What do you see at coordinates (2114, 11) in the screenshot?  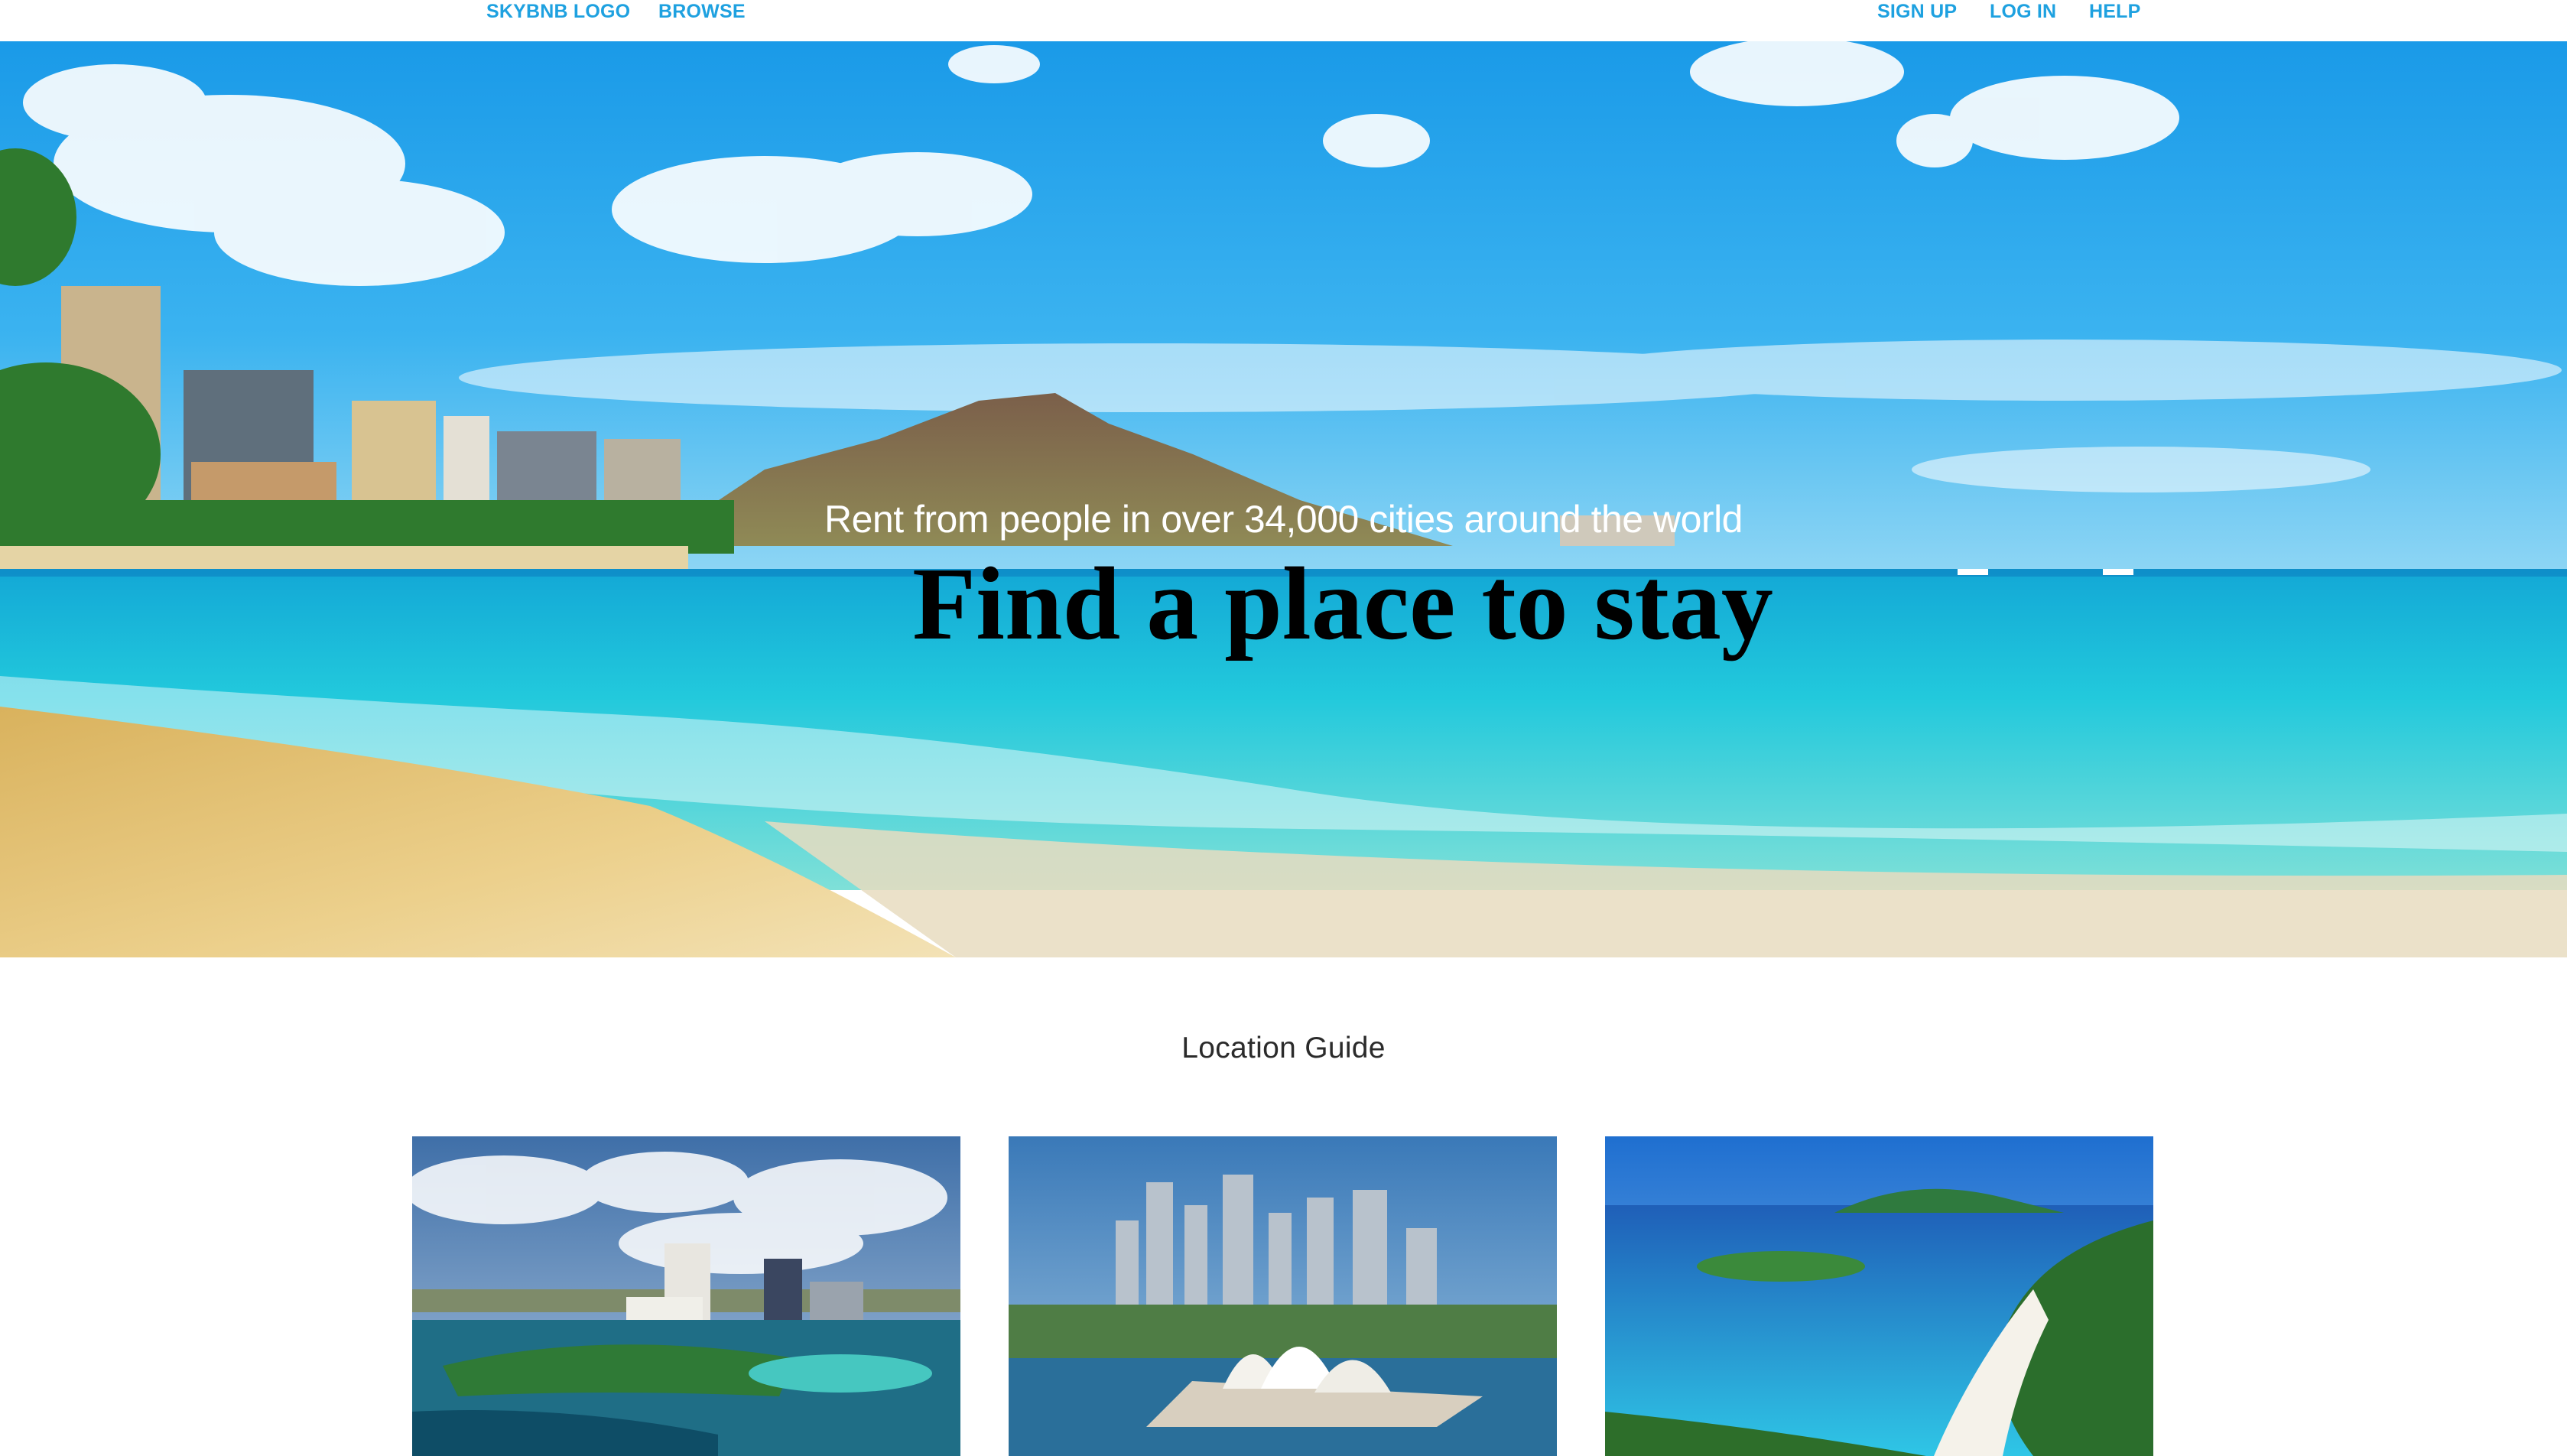 I see `help-link: HELP` at bounding box center [2114, 11].